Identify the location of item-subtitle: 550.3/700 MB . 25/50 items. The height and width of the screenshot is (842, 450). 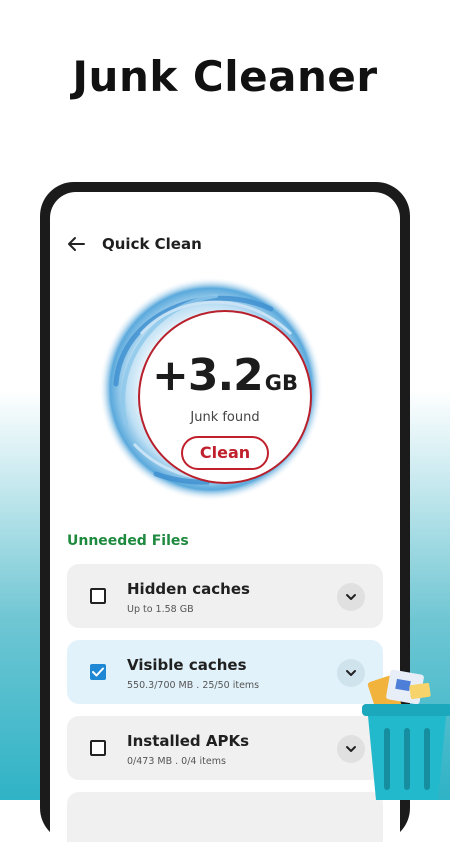
(193, 685).